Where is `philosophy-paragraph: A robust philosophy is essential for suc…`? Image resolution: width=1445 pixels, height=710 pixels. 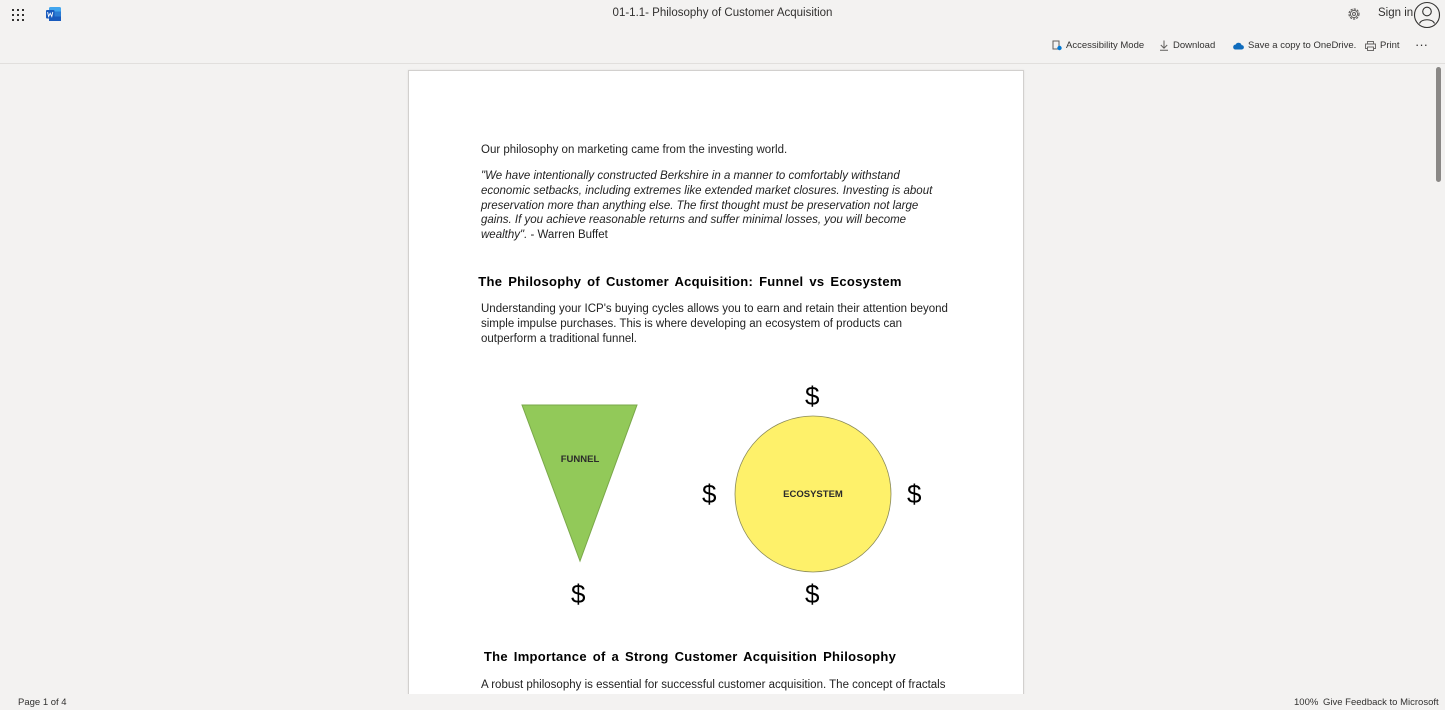
philosophy-paragraph: A robust philosophy is essential for suc… is located at coordinates (713, 686).